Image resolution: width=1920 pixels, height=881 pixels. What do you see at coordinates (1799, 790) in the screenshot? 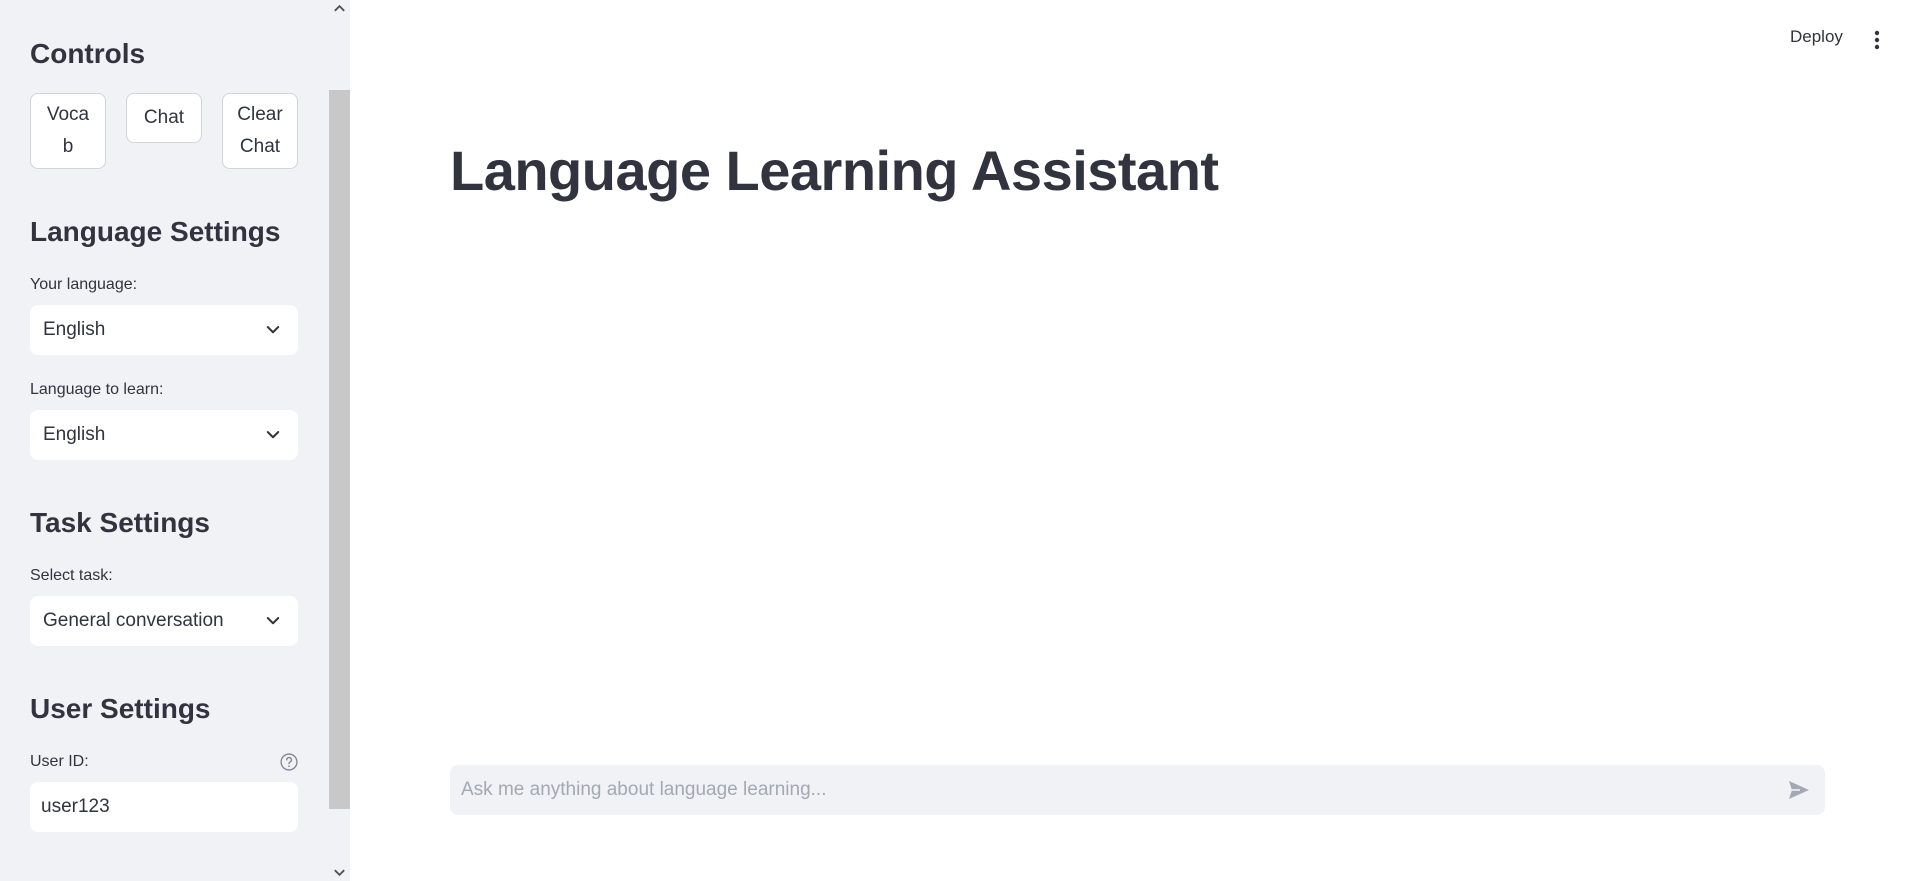
I see `send-icon` at bounding box center [1799, 790].